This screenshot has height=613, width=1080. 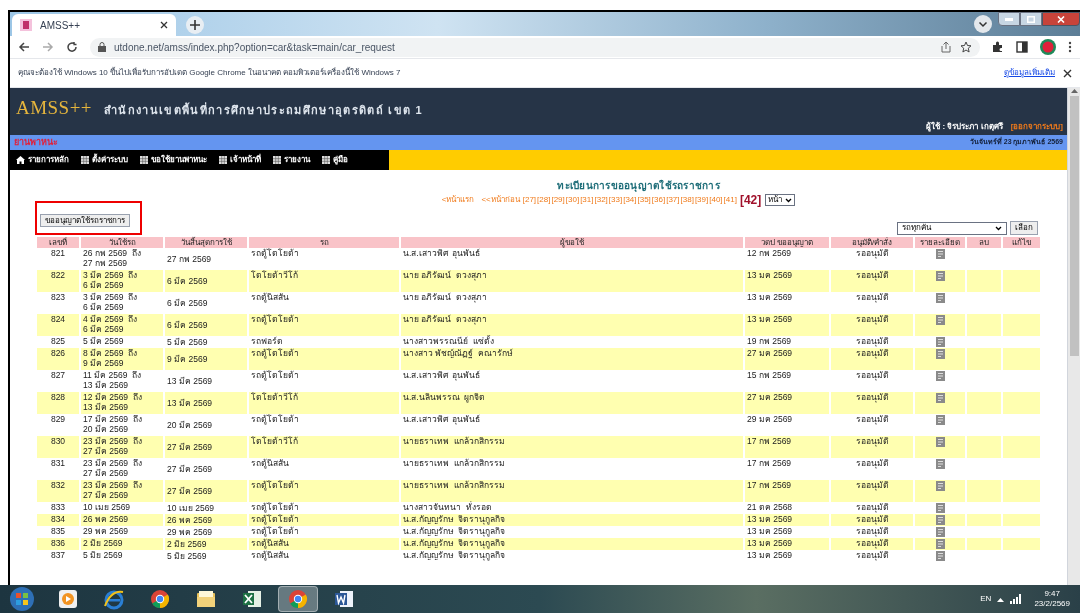 What do you see at coordinates (24, 47) in the screenshot?
I see `back-icon` at bounding box center [24, 47].